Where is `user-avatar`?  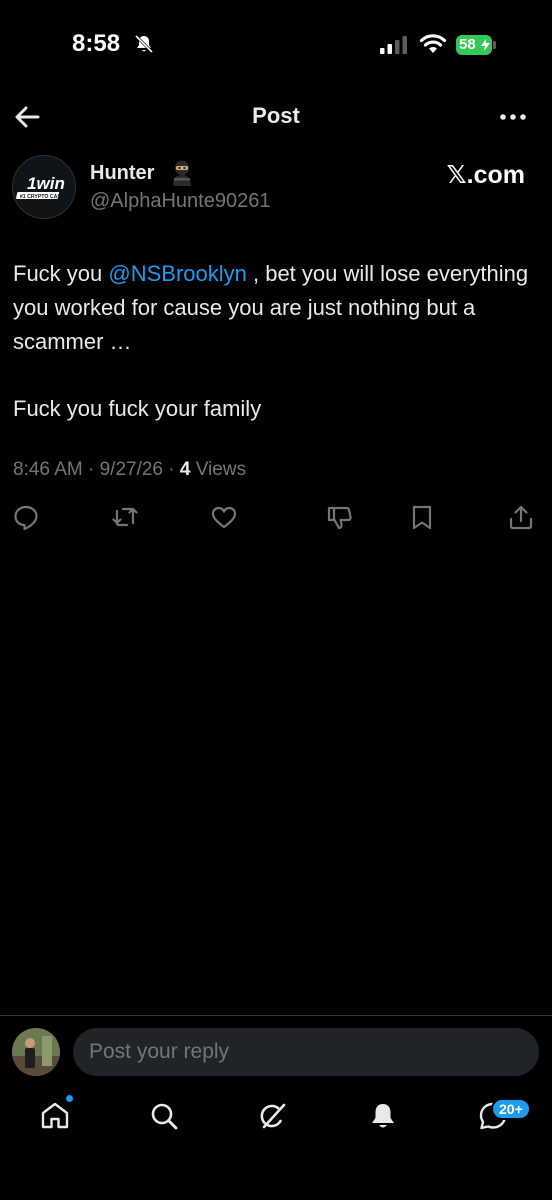
user-avatar is located at coordinates (36, 1052).